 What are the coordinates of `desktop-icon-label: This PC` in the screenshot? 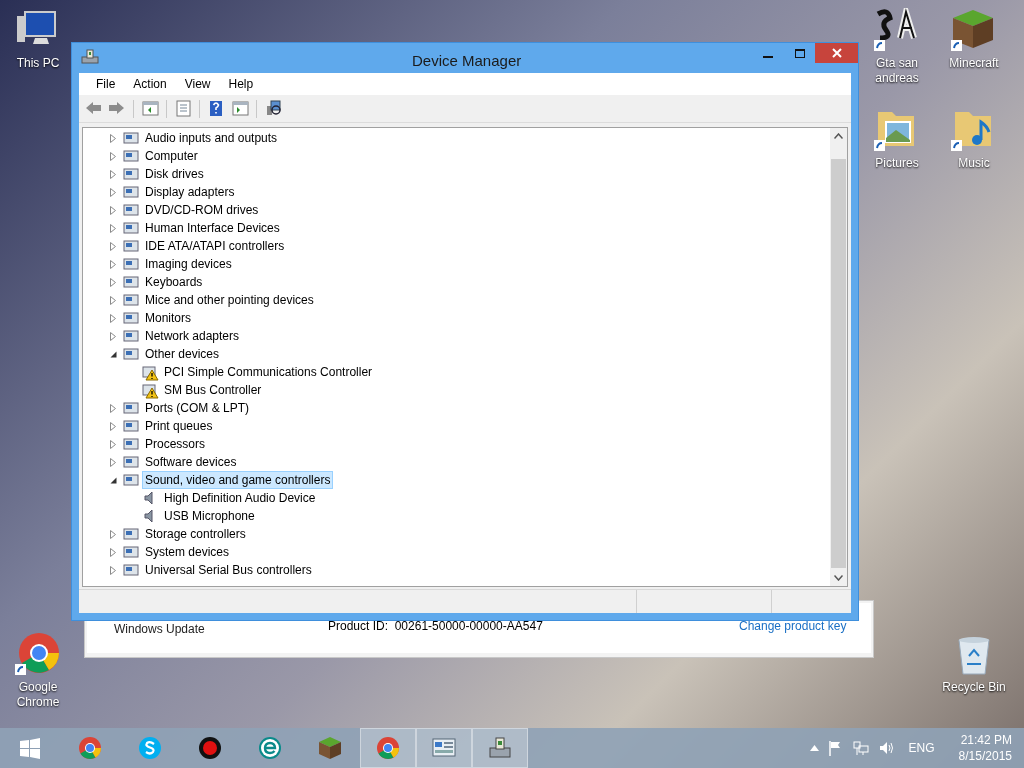 It's located at (38, 63).